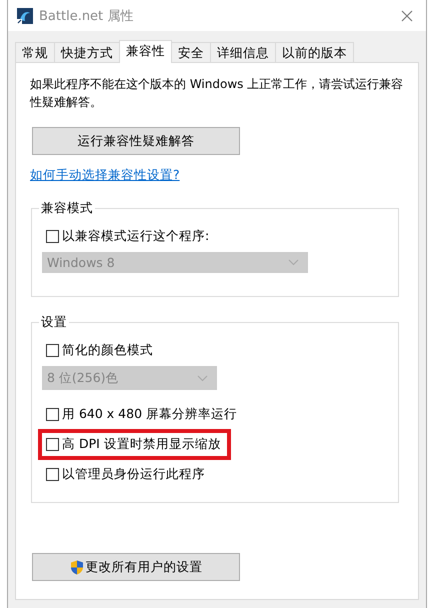 The image size is (435, 608). I want to click on group-title: 设置, so click(54, 322).